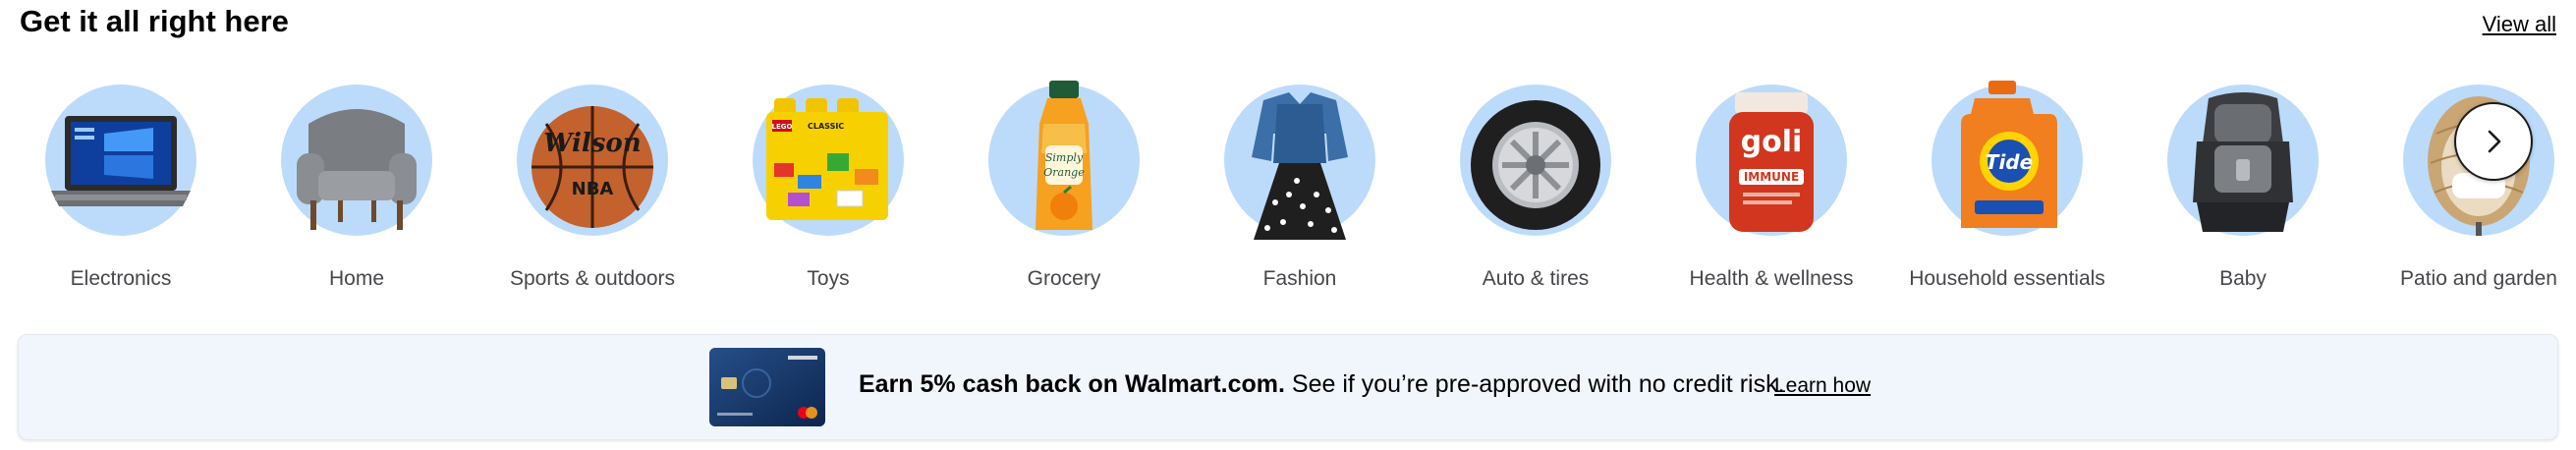 The image size is (2576, 450). I want to click on category-auto-tires: Auto & tires, so click(1535, 184).